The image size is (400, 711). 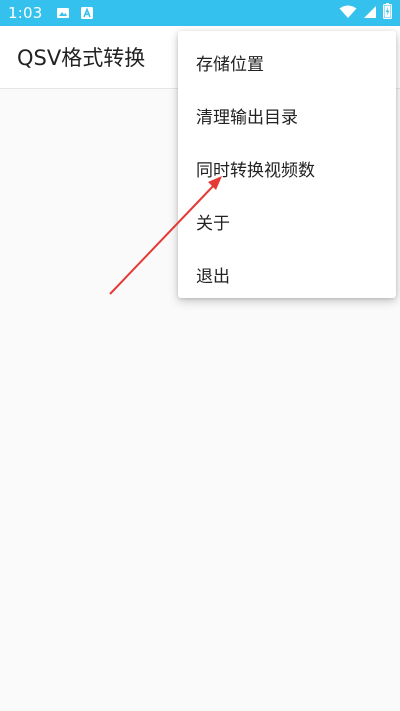 I want to click on signal-icon, so click(x=370, y=13).